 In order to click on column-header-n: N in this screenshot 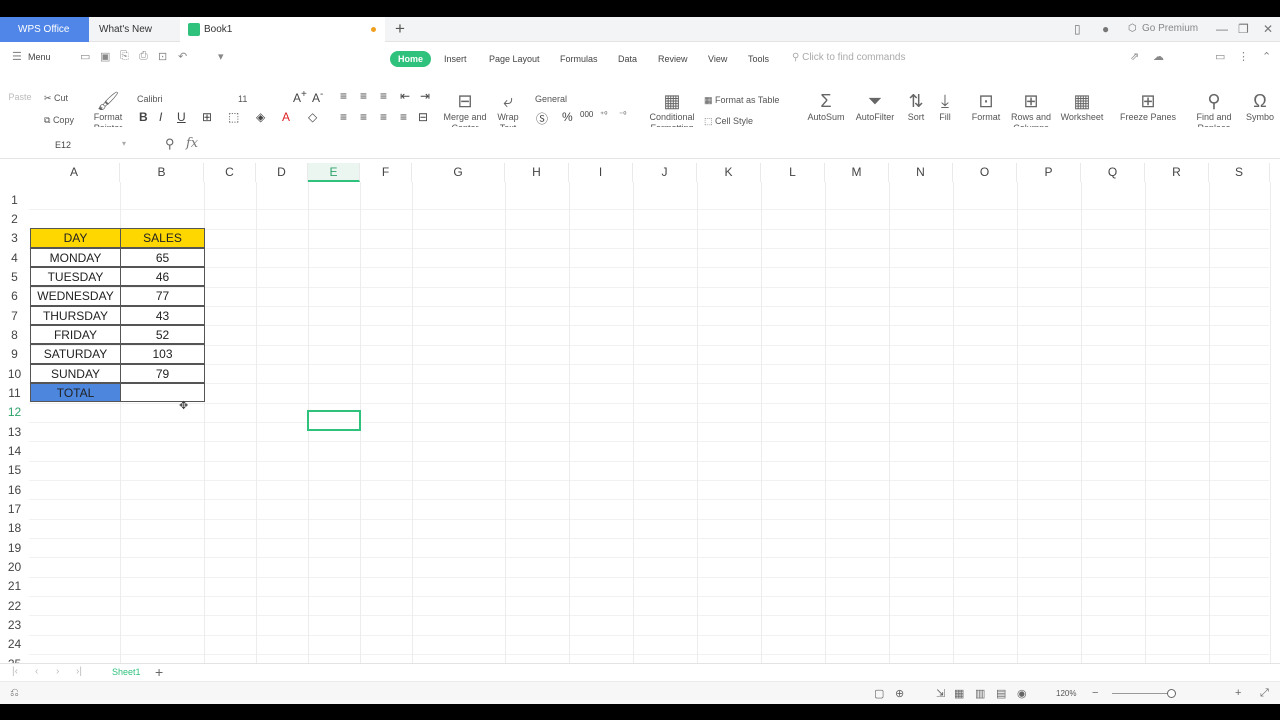, I will do `click(921, 172)`.